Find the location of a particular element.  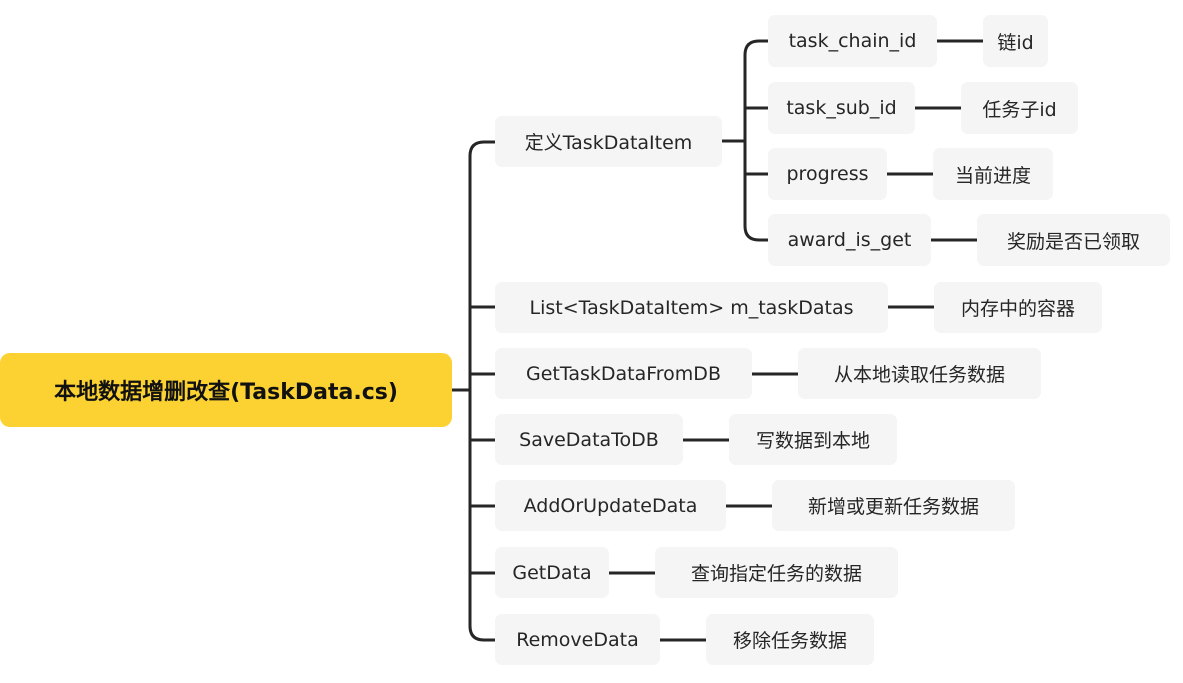

branch-note: 从本地读取任务数据 is located at coordinates (919, 375).